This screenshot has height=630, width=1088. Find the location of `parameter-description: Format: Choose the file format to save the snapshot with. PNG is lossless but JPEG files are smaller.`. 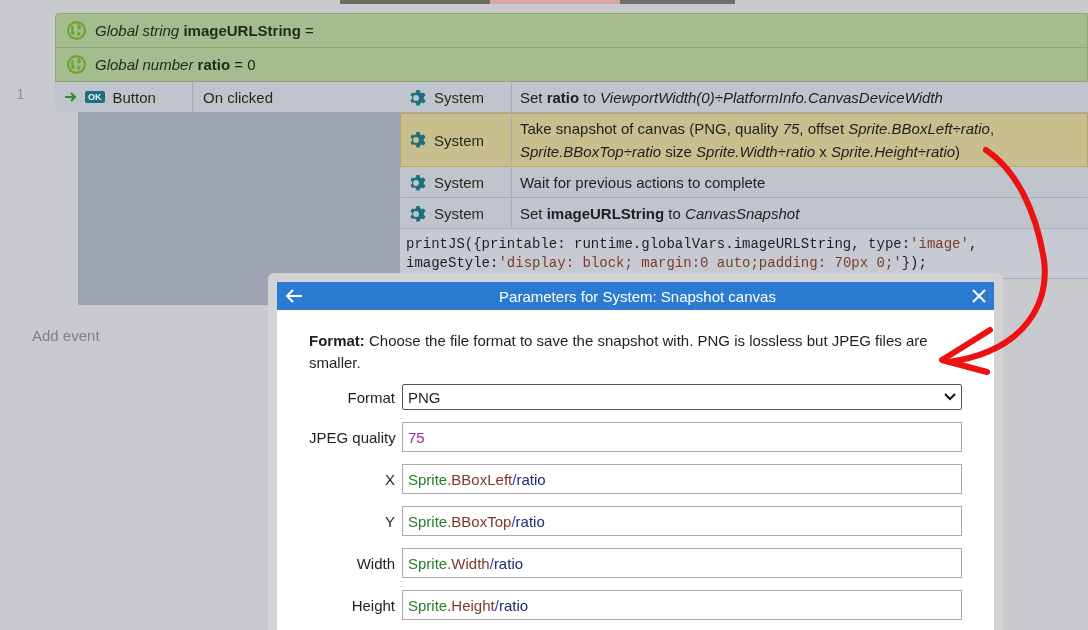

parameter-description: Format: Choose the file format to save the snapshot with. PNG is lossless but JPEG files are smaller. is located at coordinates (619, 352).